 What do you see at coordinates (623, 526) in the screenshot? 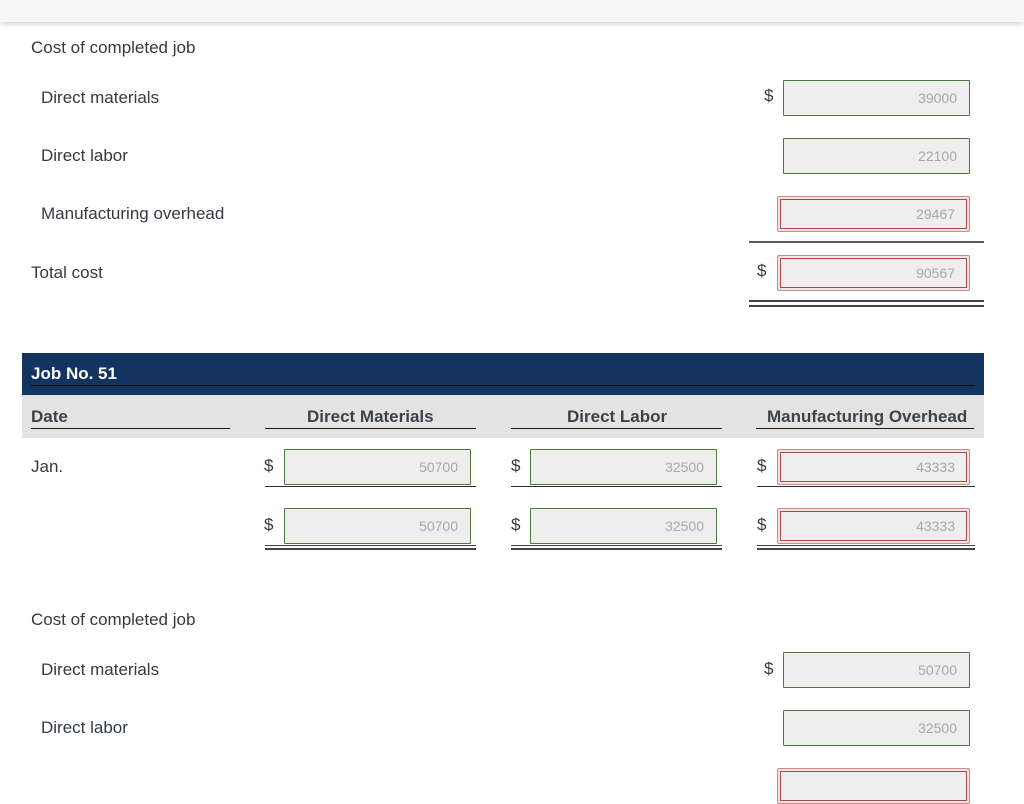
I see `job-total-direct-labor-input` at bounding box center [623, 526].